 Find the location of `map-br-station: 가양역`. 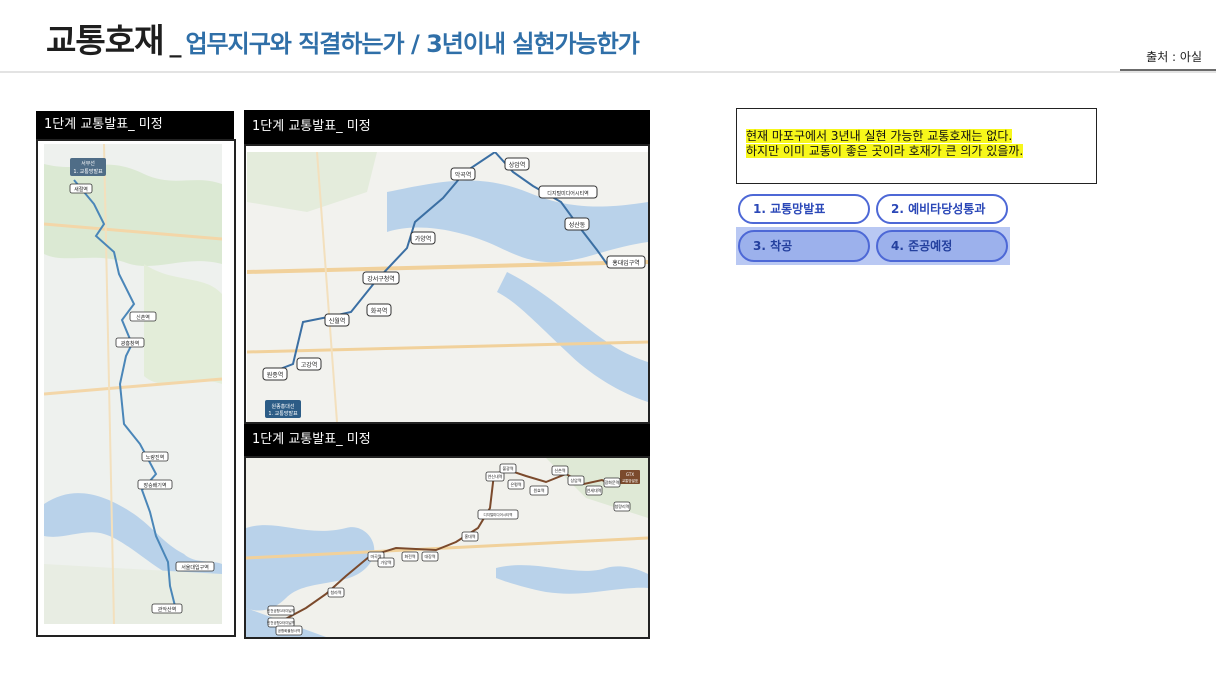

map-br-station: 가양역 is located at coordinates (385, 562).